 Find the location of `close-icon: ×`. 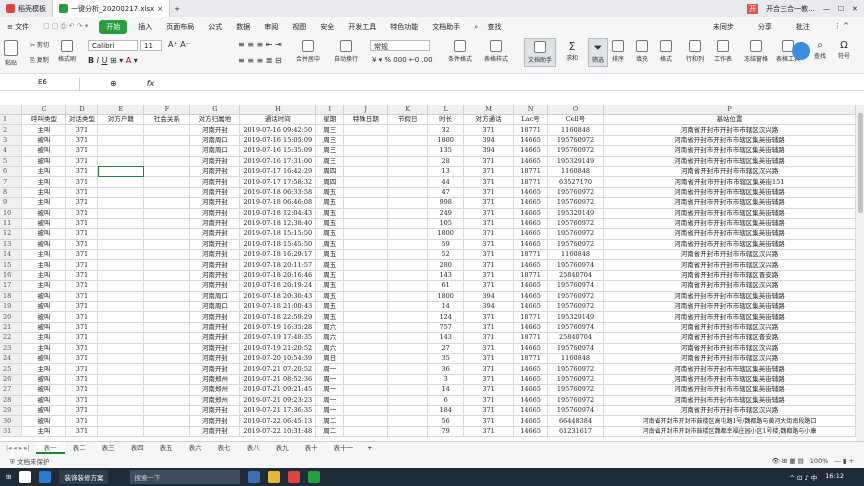

close-icon: × is located at coordinates (160, 9).